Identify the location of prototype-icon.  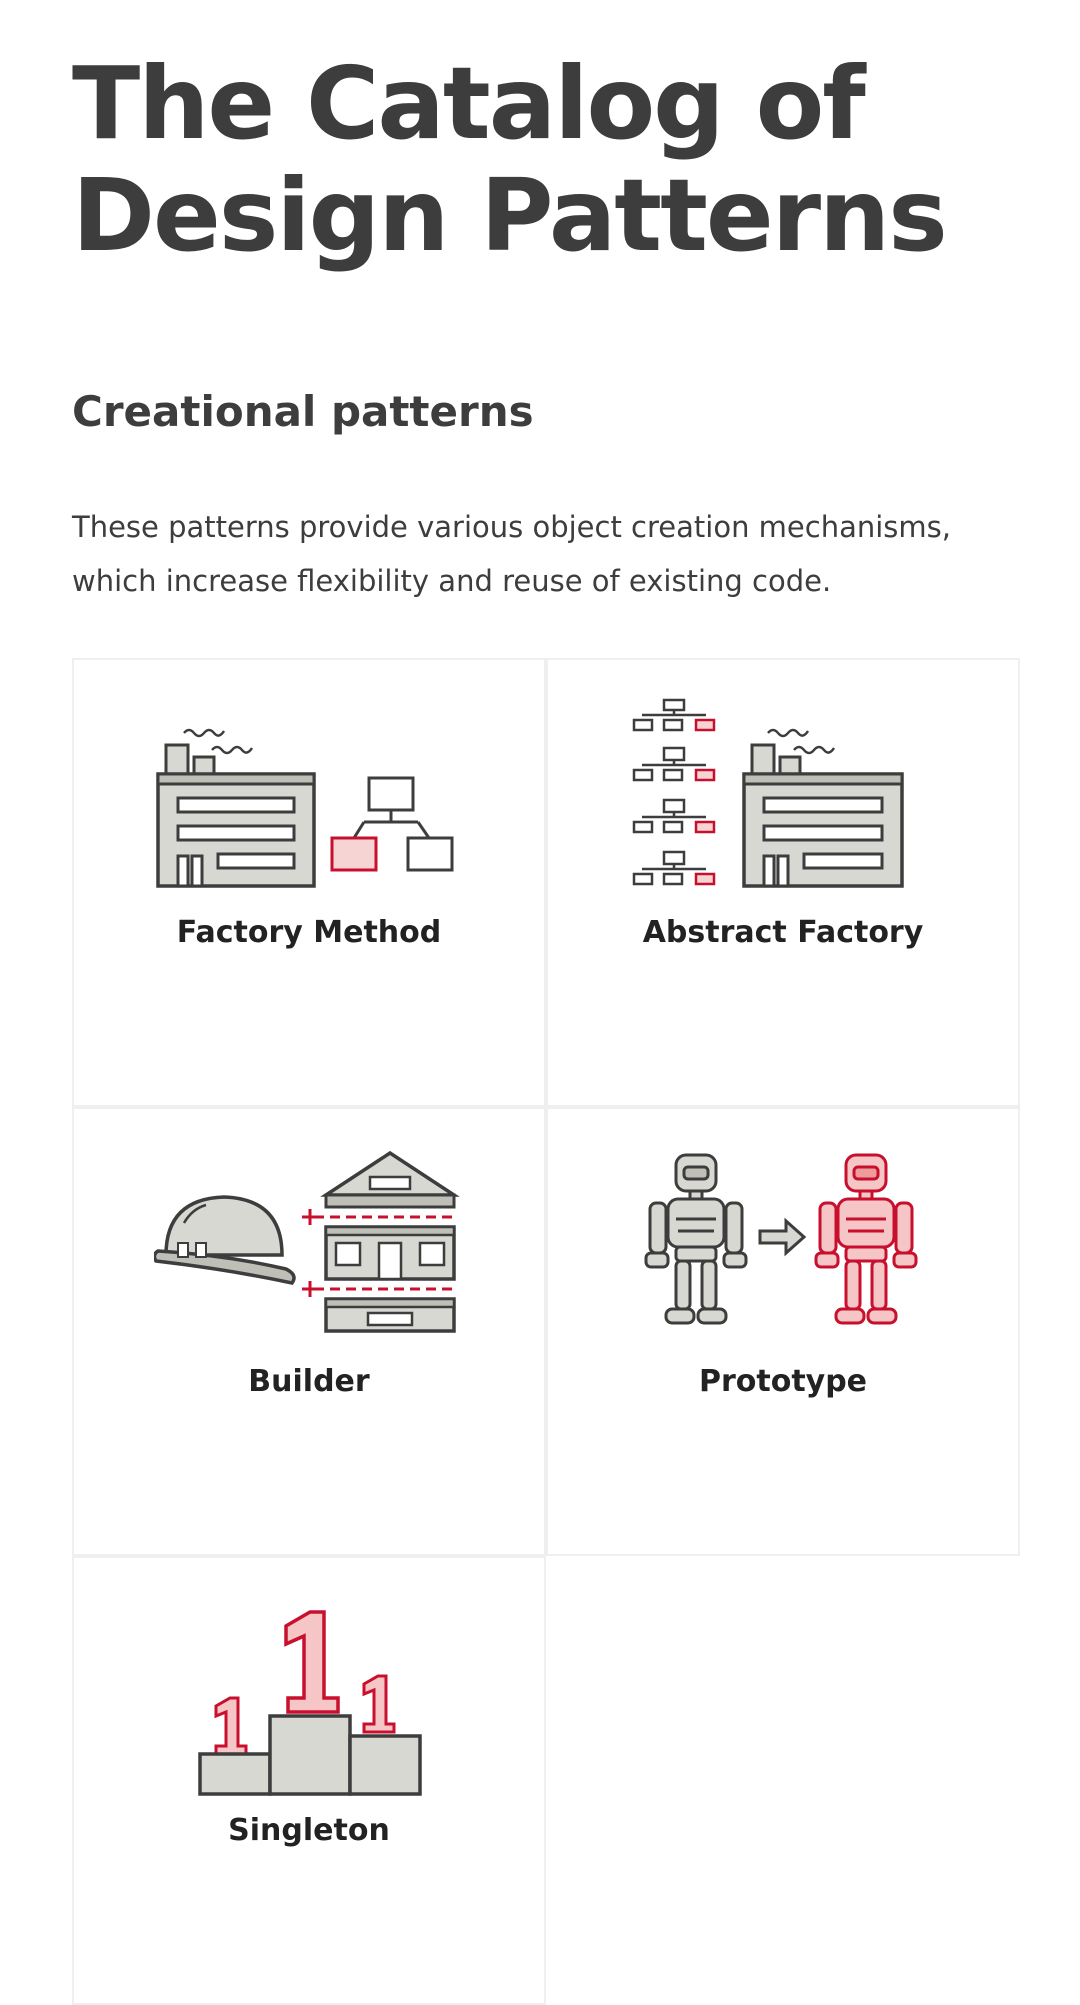
(781, 1239).